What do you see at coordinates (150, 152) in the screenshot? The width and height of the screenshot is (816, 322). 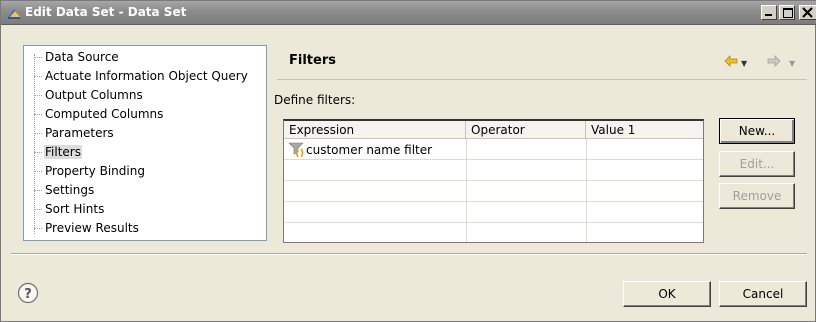 I see `tree-item-filters: Filters` at bounding box center [150, 152].